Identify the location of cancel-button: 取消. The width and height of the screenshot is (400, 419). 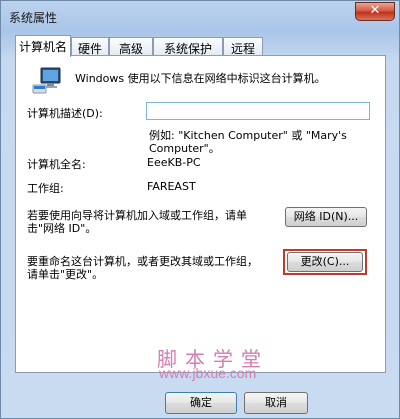
(276, 403).